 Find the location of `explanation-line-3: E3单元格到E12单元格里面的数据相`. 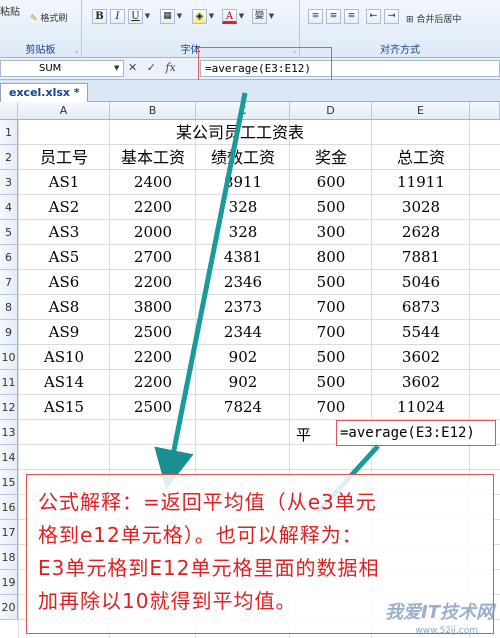

explanation-line-3: E3单元格到E12单元格里面的数据相 is located at coordinates (209, 568).